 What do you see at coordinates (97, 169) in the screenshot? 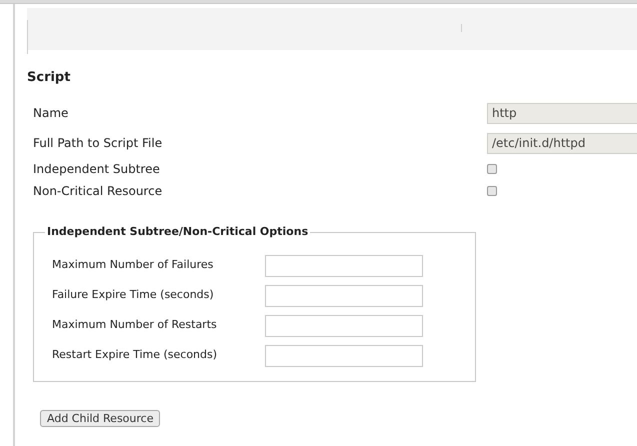
I see `field-label: Independent Subtree` at bounding box center [97, 169].